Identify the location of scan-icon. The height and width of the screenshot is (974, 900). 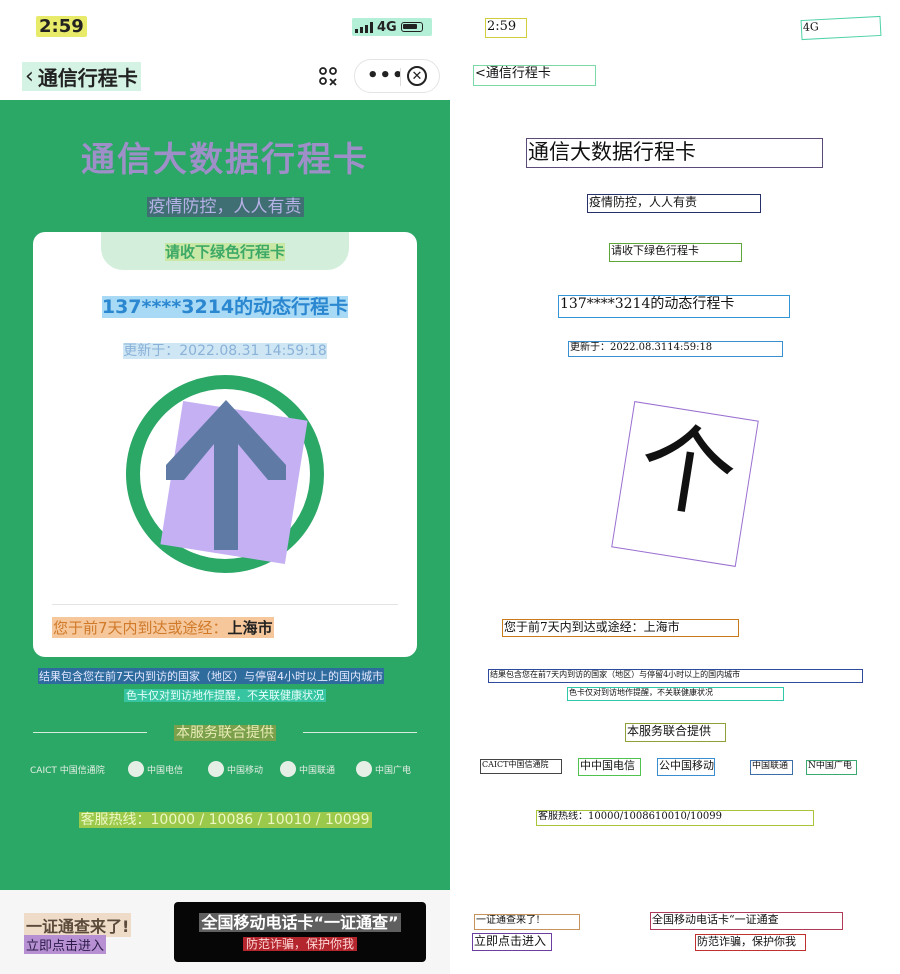
(328, 76).